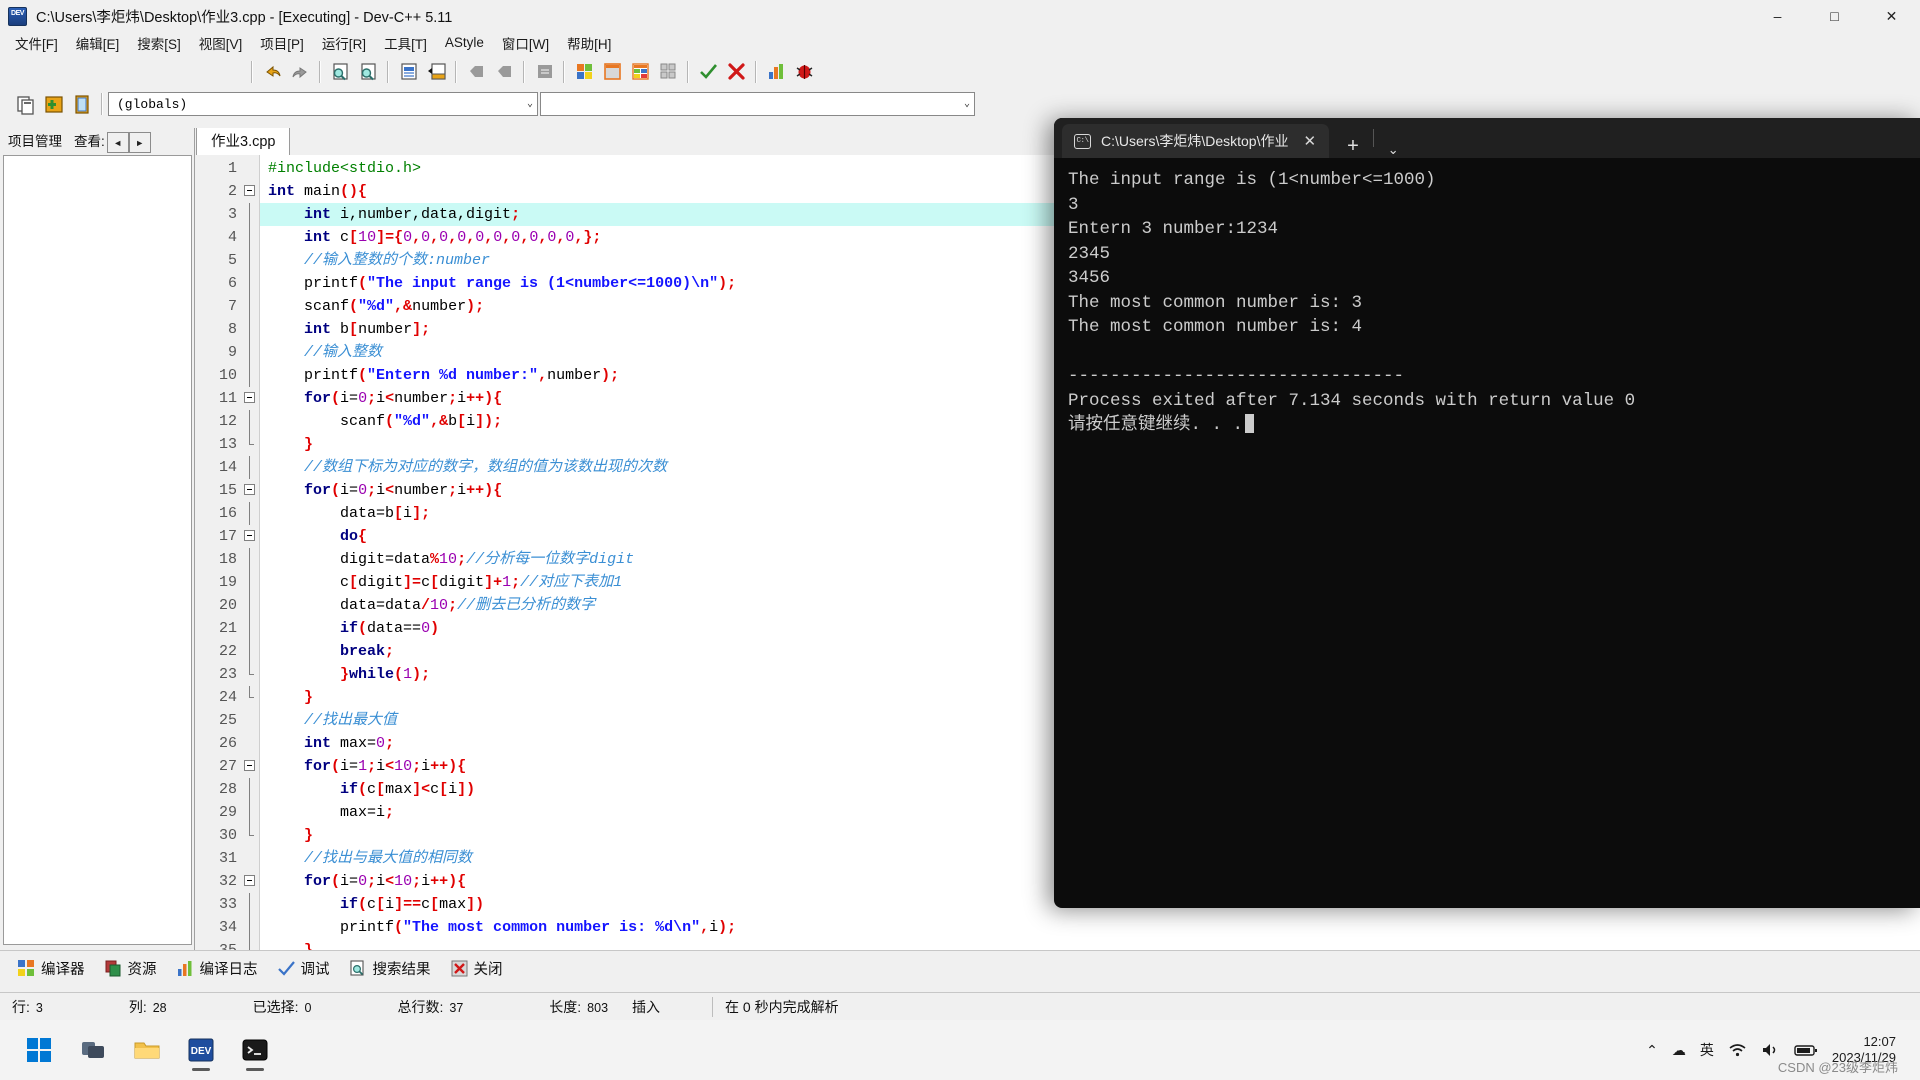 The image size is (1920, 1080). What do you see at coordinates (1309, 141) in the screenshot?
I see `terminal-tab-close-icon: ✕` at bounding box center [1309, 141].